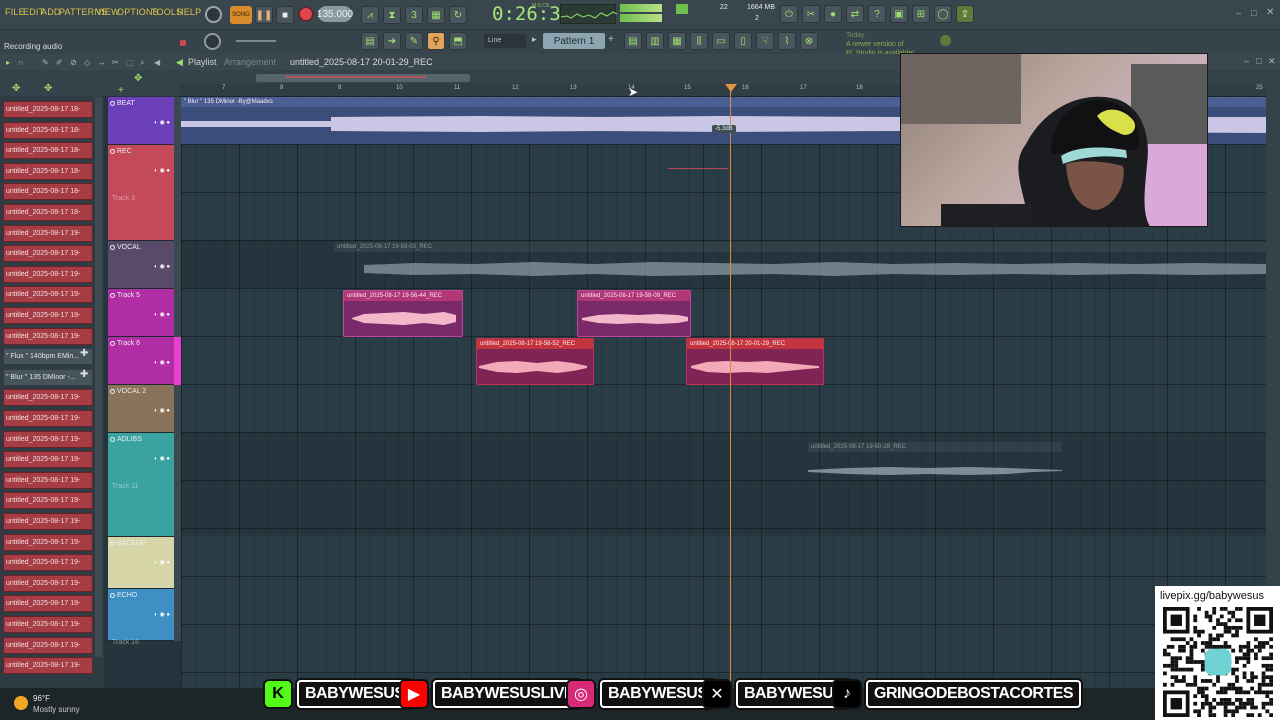 The width and height of the screenshot is (1280, 720). I want to click on close-button: ✕, so click(1270, 12).